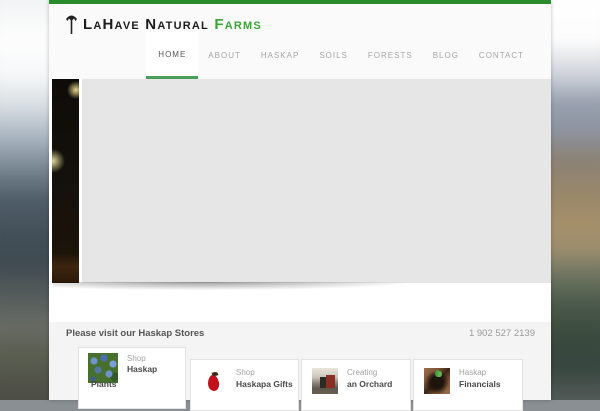 The image size is (600, 411). What do you see at coordinates (74, 24) in the screenshot?
I see `tree-icon` at bounding box center [74, 24].